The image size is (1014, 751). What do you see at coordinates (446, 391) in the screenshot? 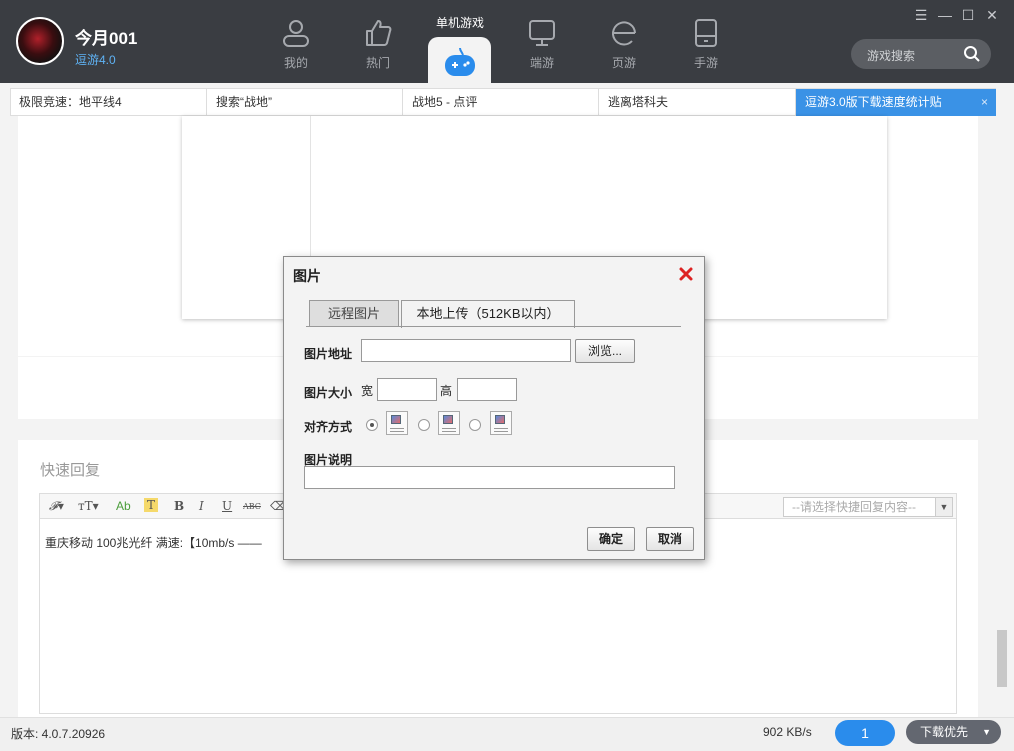
I see `height-label: 高` at bounding box center [446, 391].